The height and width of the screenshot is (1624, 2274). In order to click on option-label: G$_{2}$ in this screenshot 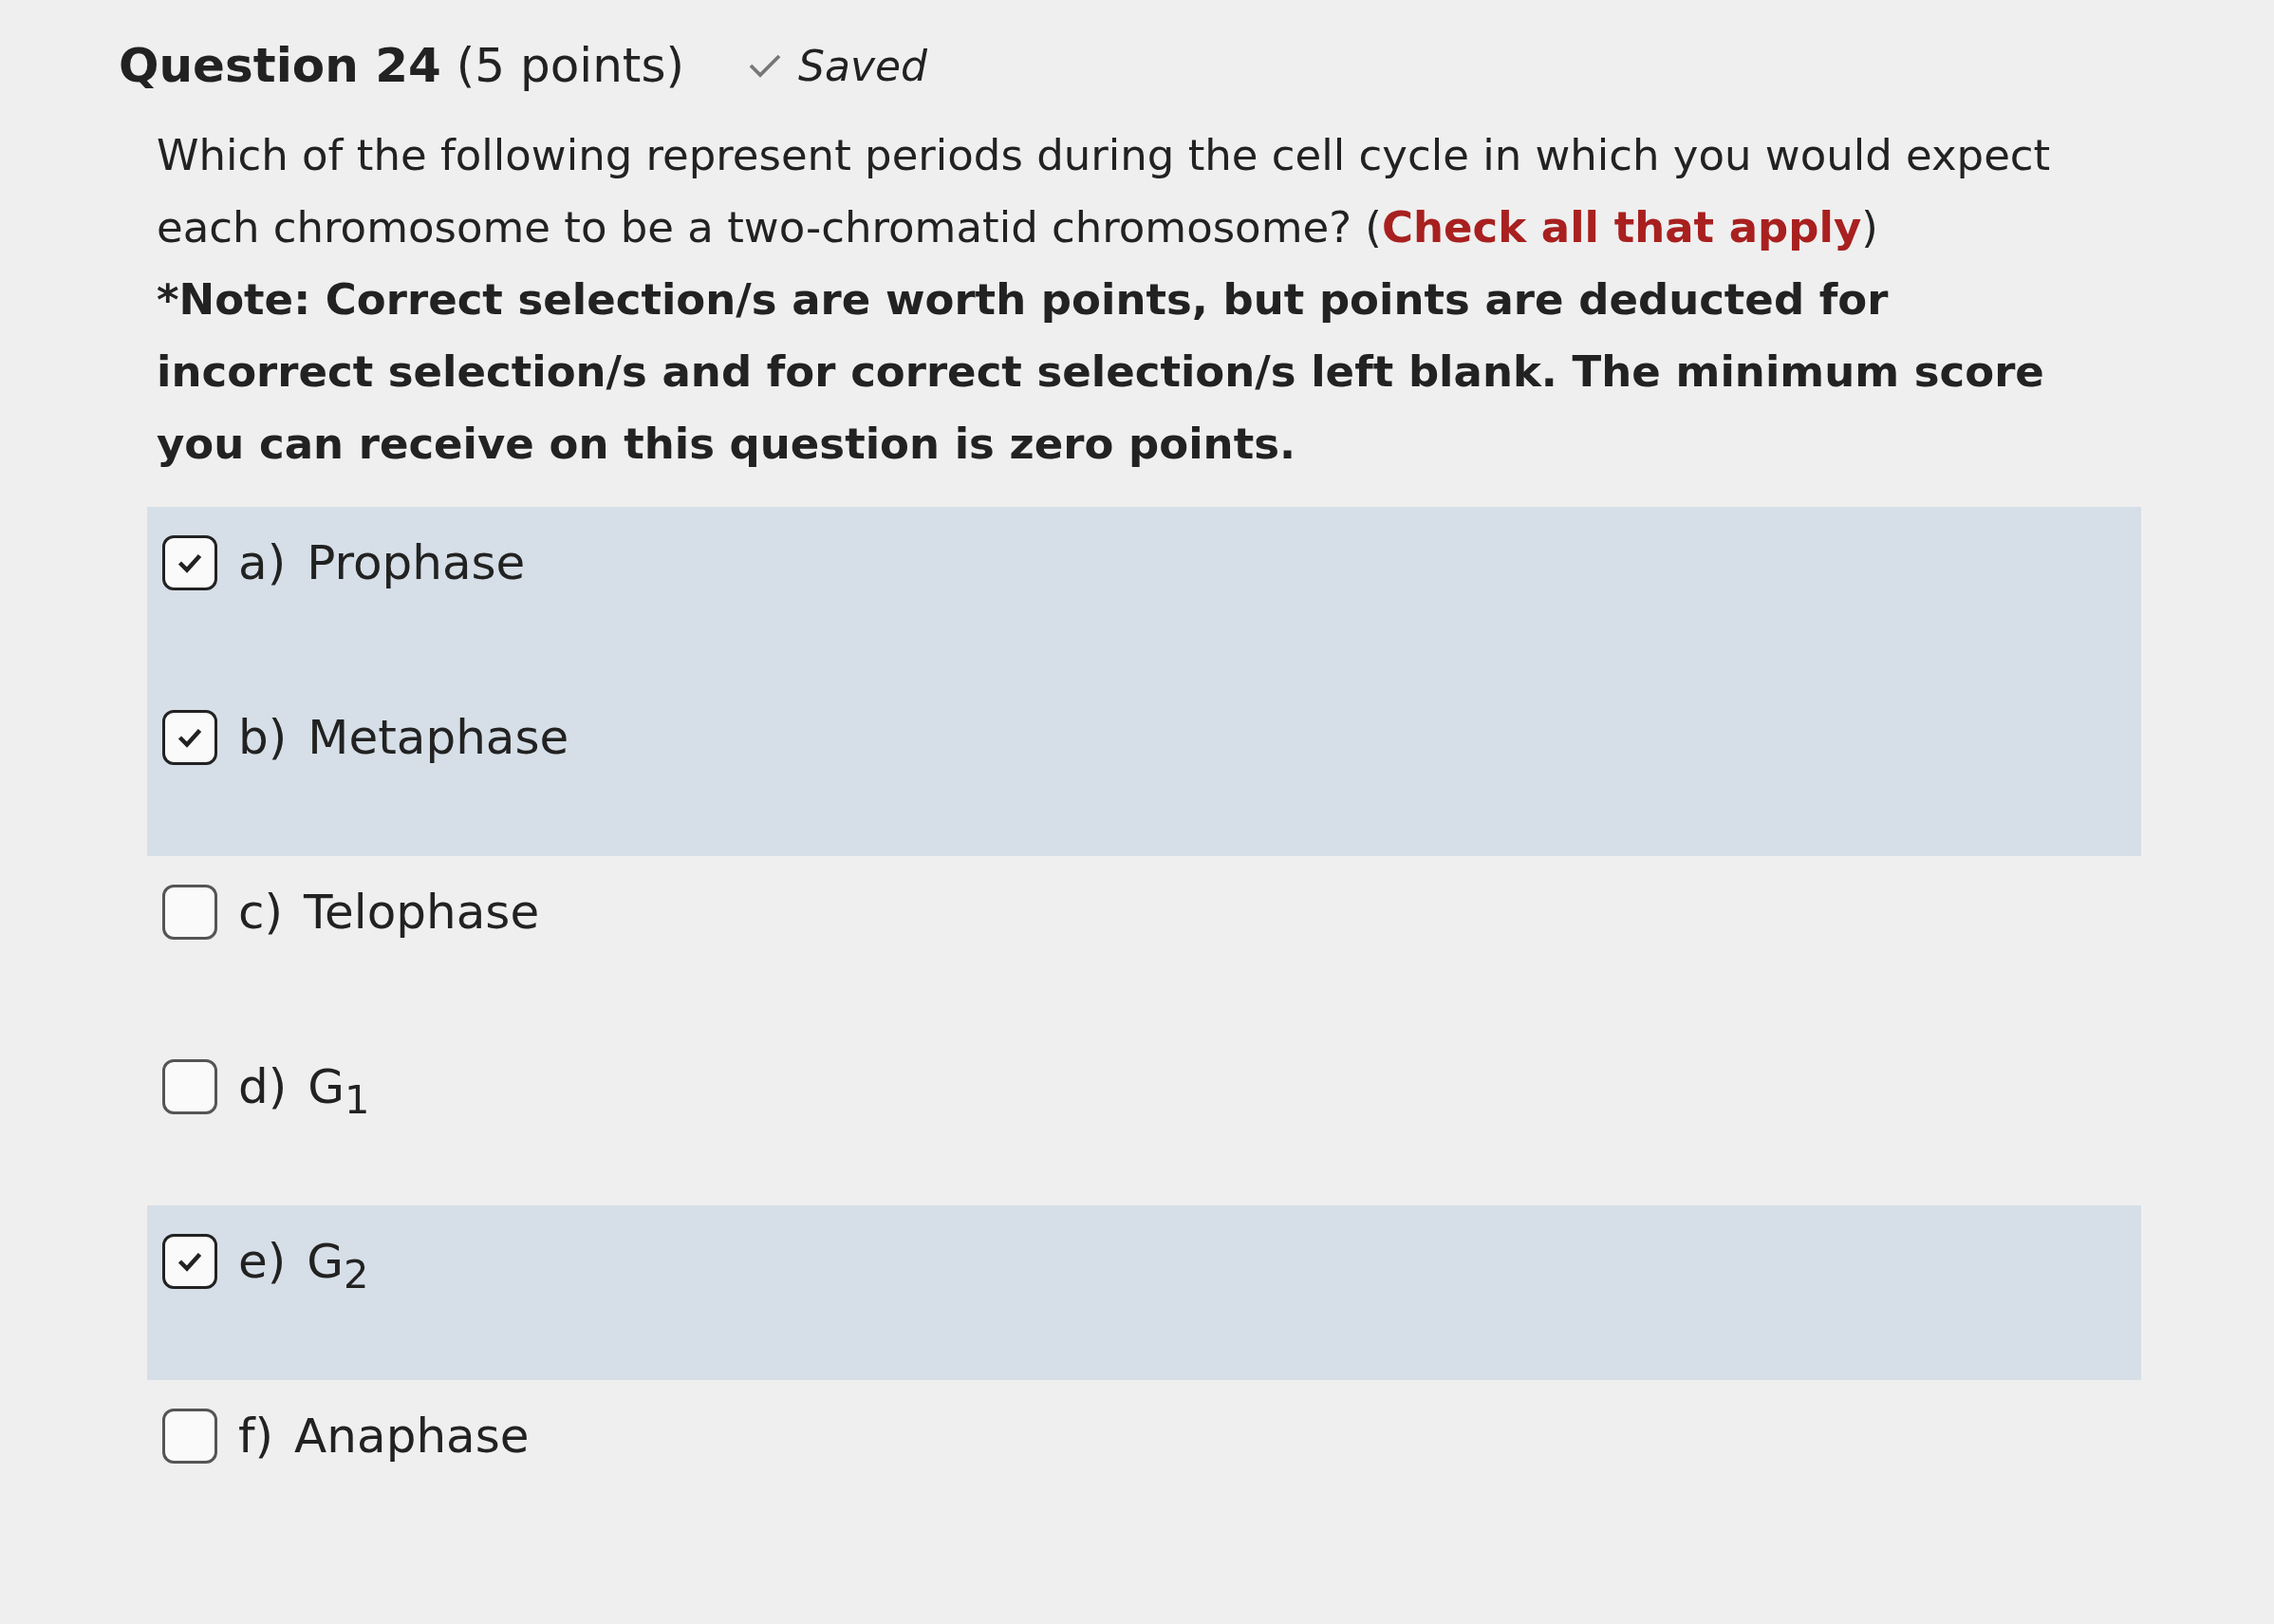, I will do `click(338, 1266)`.